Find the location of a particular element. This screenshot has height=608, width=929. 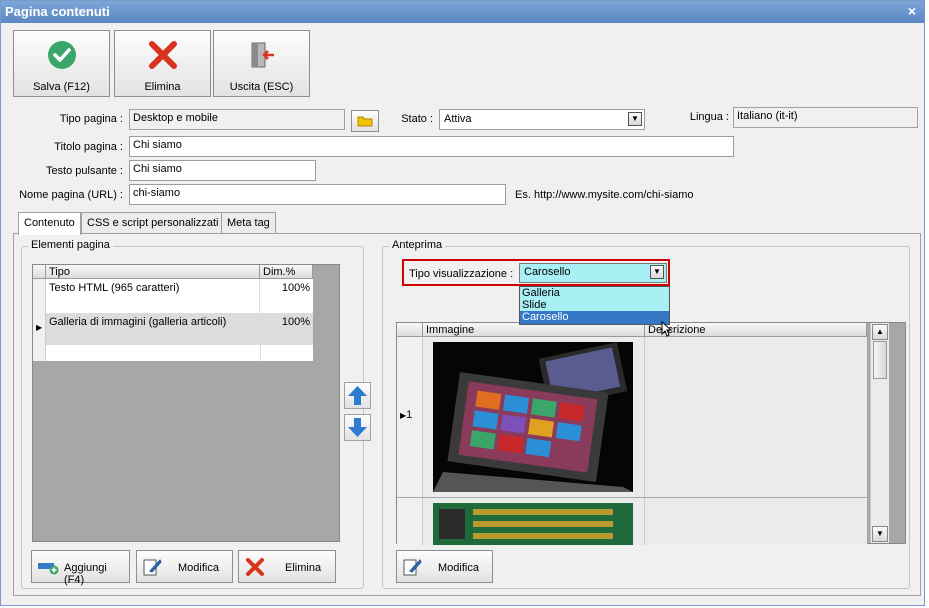

row-index-cell: ▶1 is located at coordinates (410, 417).